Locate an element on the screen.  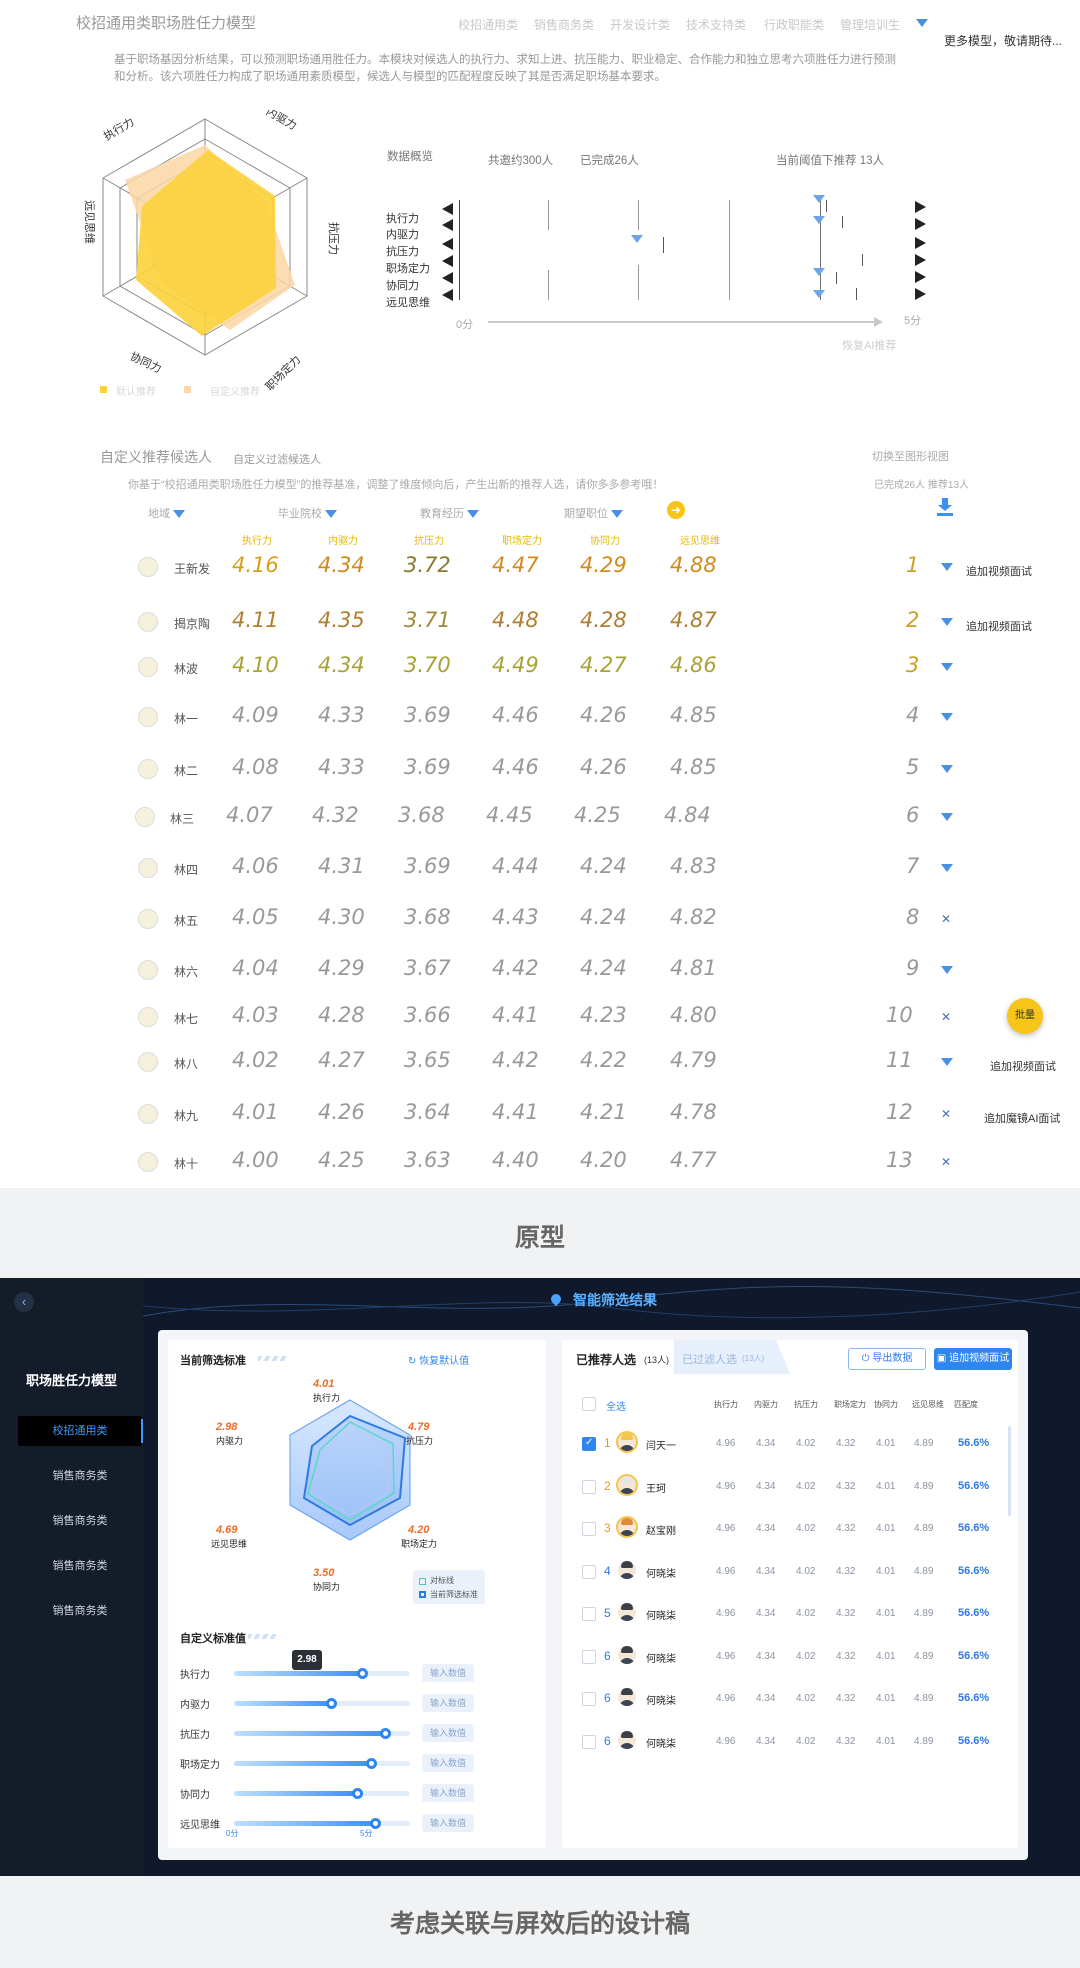
switch-view-link: 切换至图形视图 is located at coordinates (910, 456).